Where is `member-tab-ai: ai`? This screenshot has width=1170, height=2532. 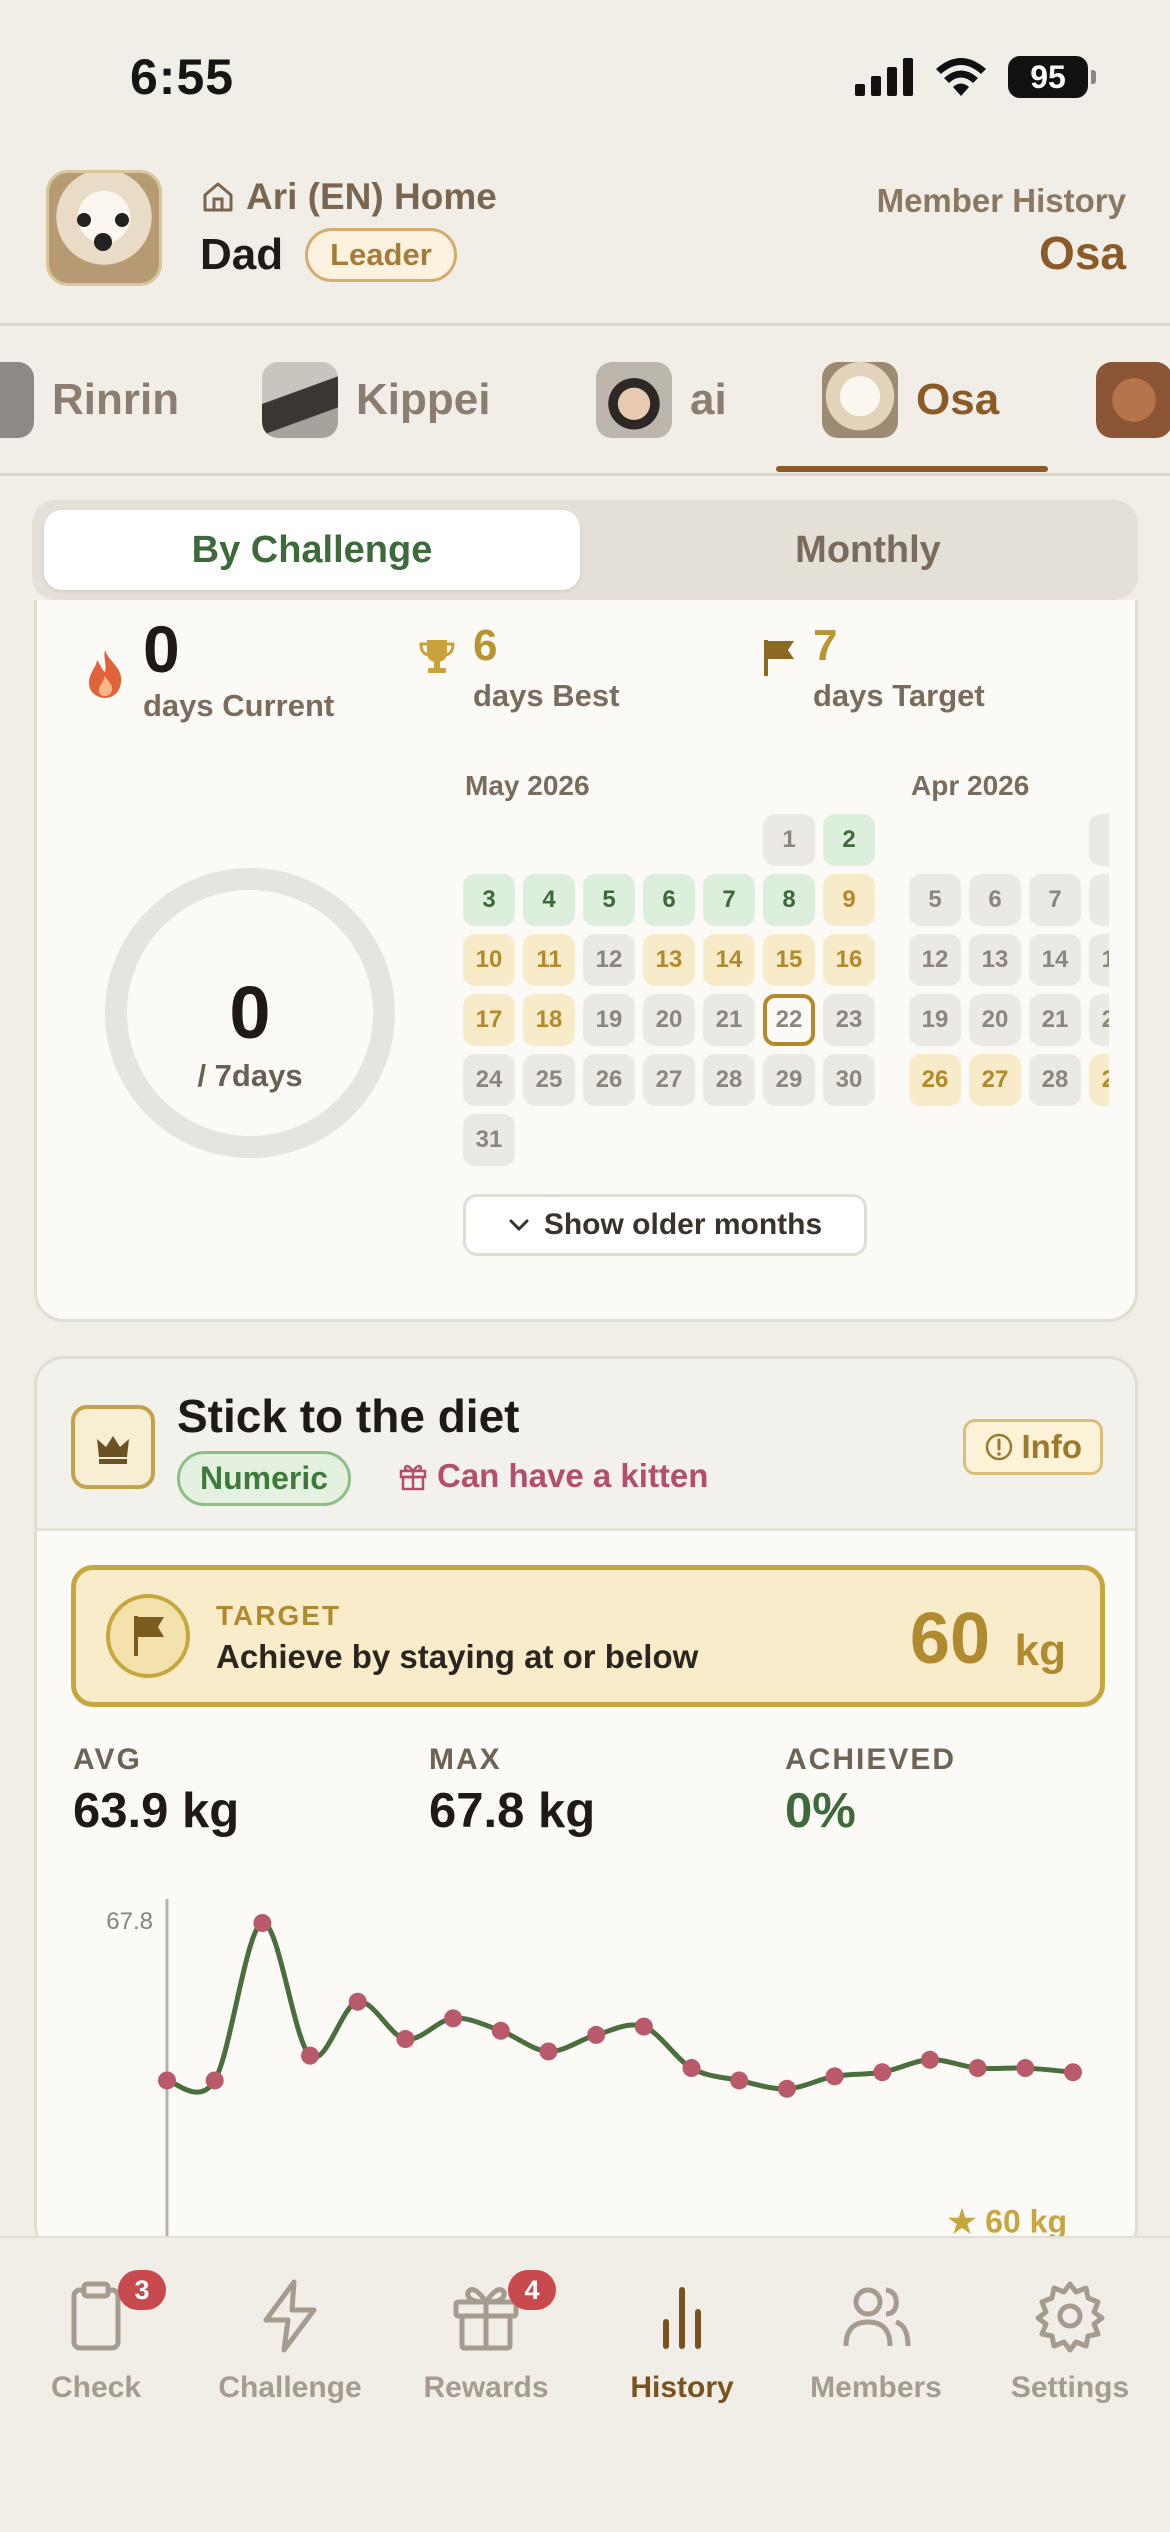 member-tab-ai: ai is located at coordinates (661, 400).